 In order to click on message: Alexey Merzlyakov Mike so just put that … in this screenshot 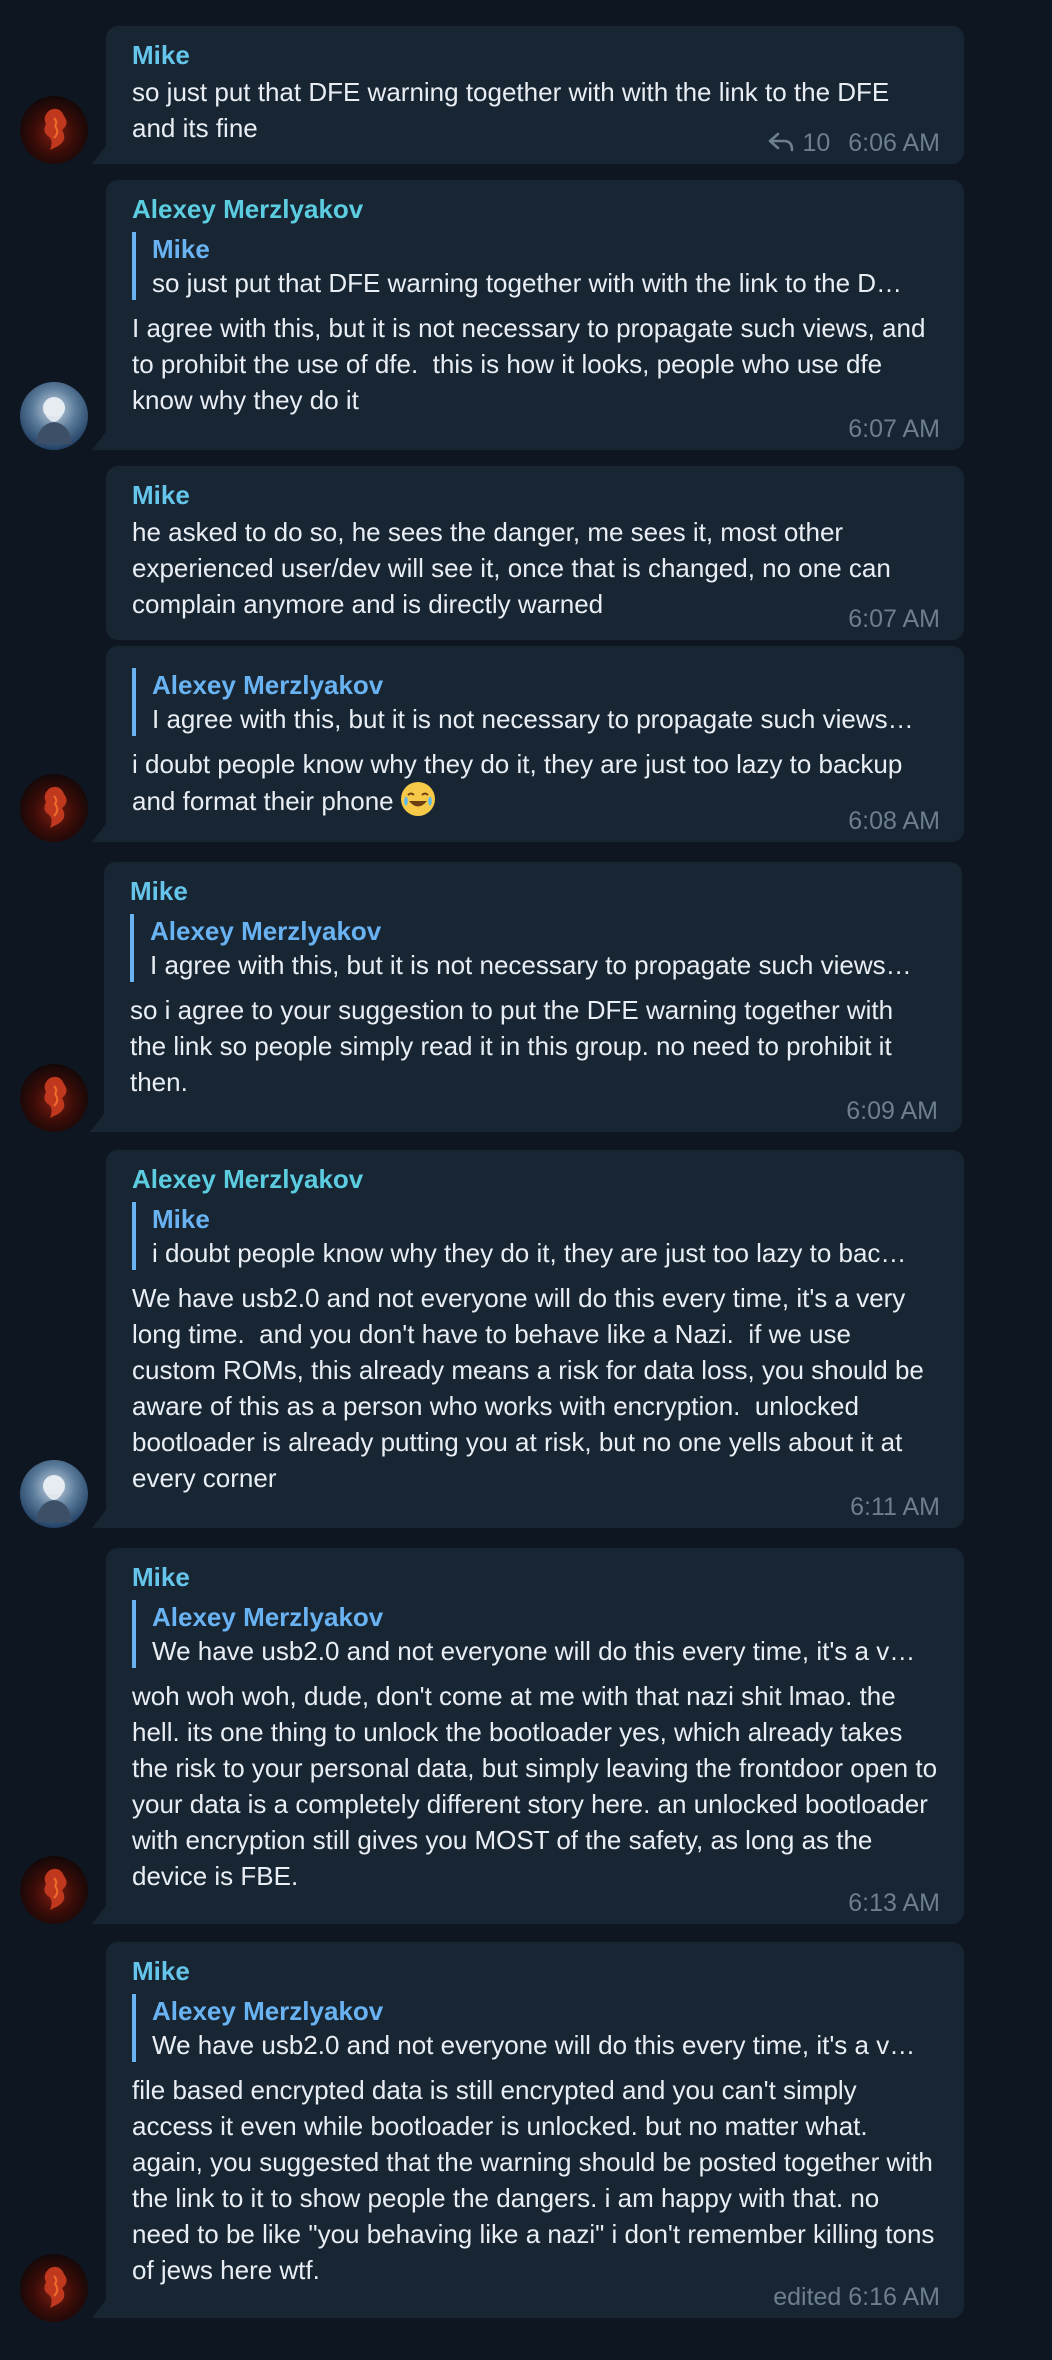, I will do `click(526, 315)`.